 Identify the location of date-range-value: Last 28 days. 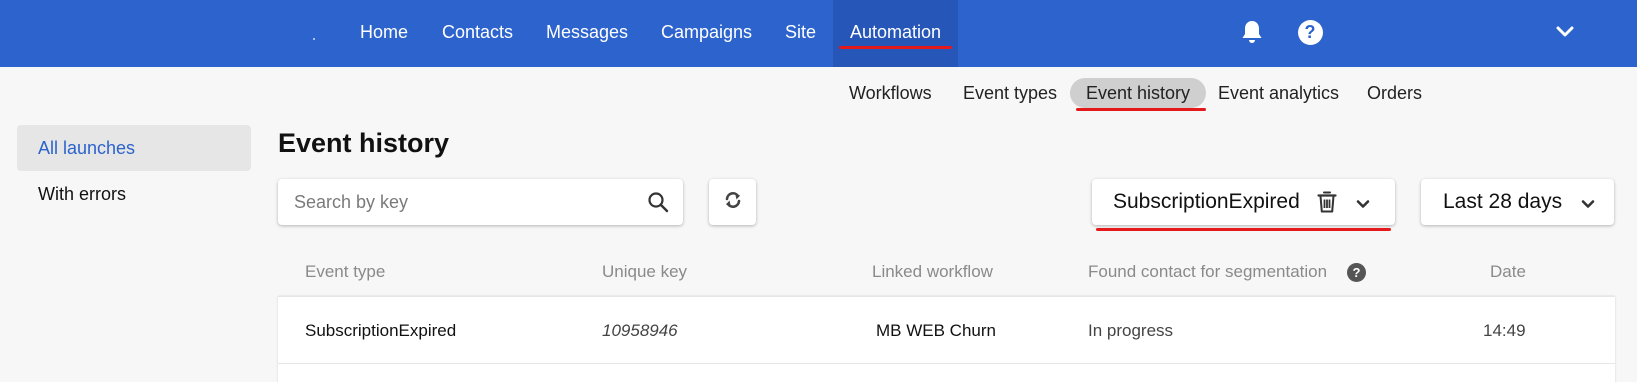
(1503, 201).